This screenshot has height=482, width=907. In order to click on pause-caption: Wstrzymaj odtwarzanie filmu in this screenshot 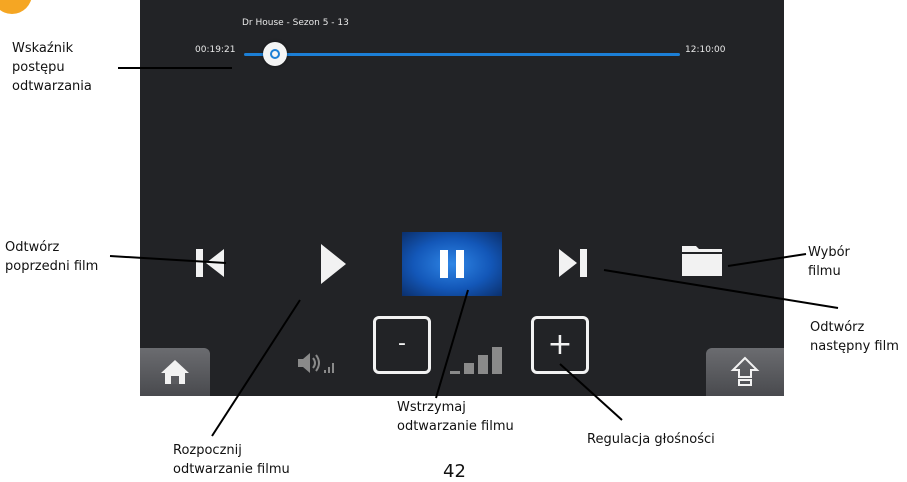, I will do `click(455, 417)`.